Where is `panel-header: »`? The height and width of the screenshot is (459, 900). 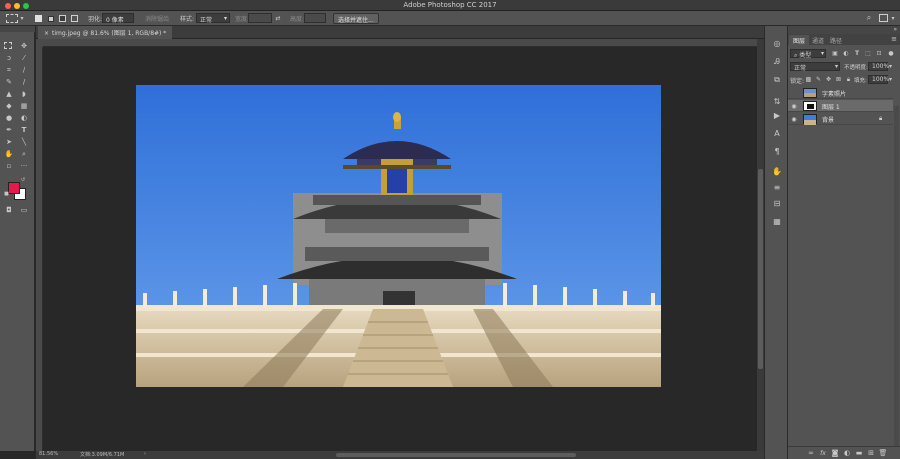 panel-header: » is located at coordinates (844, 30).